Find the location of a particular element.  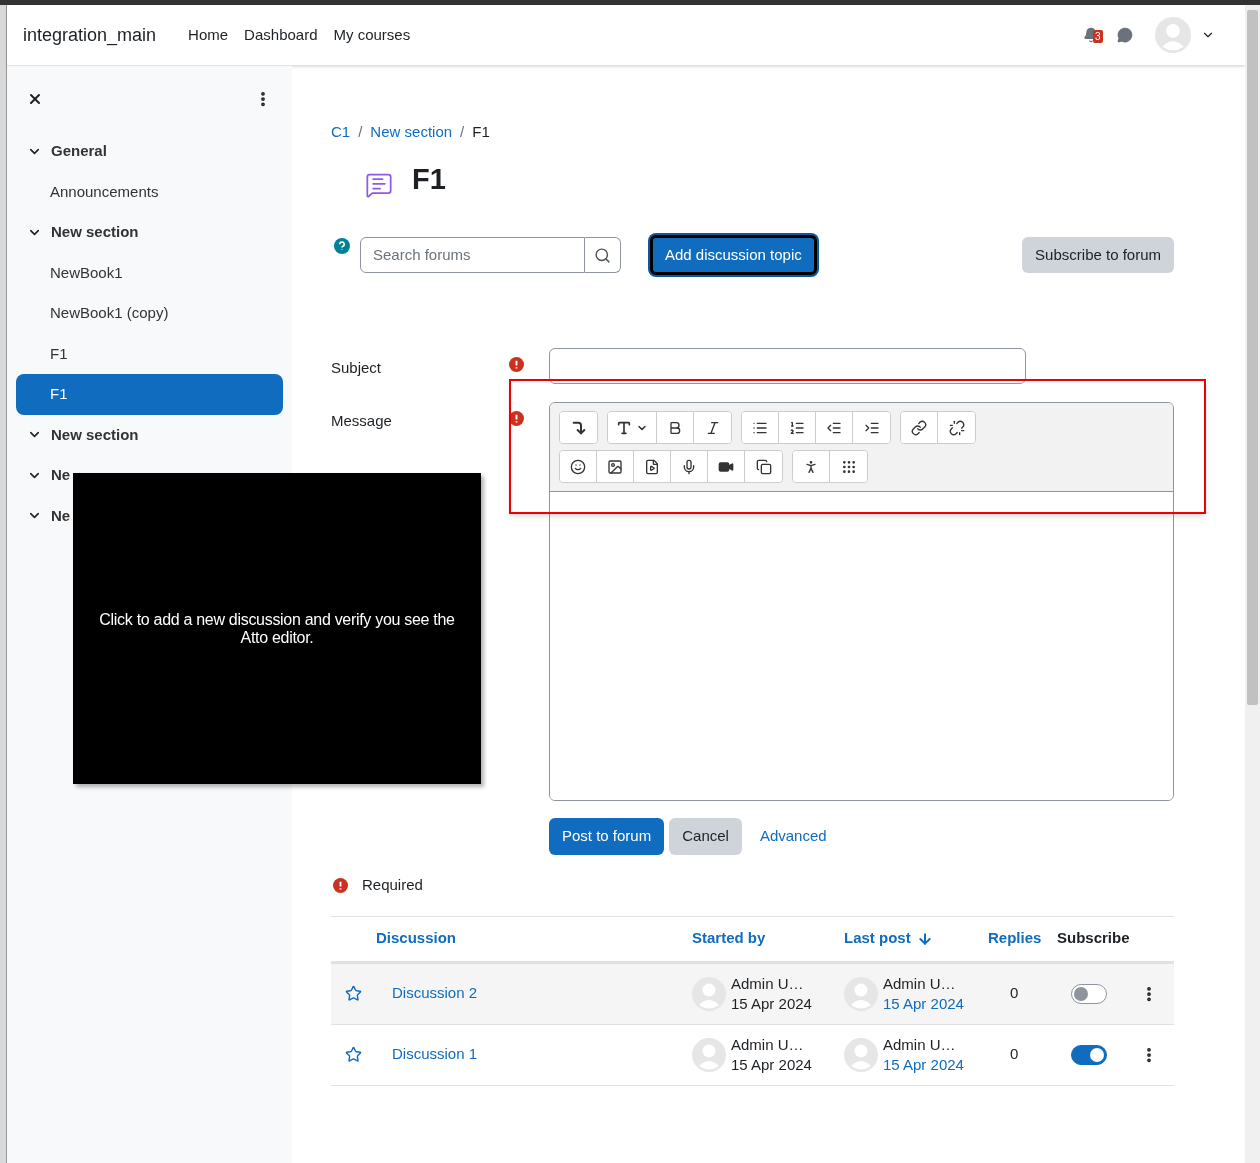

link-icon is located at coordinates (919, 427).